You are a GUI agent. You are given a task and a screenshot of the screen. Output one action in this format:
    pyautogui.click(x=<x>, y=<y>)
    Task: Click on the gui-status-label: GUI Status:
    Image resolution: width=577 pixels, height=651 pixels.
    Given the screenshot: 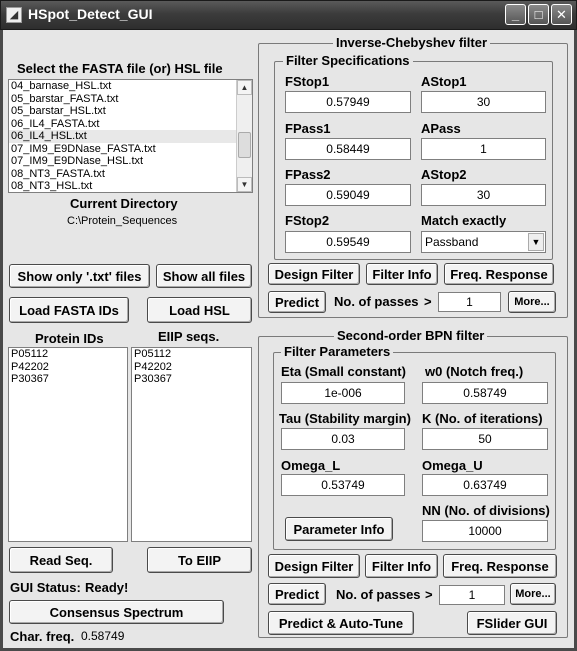 What is the action you would take?
    pyautogui.click(x=45, y=587)
    